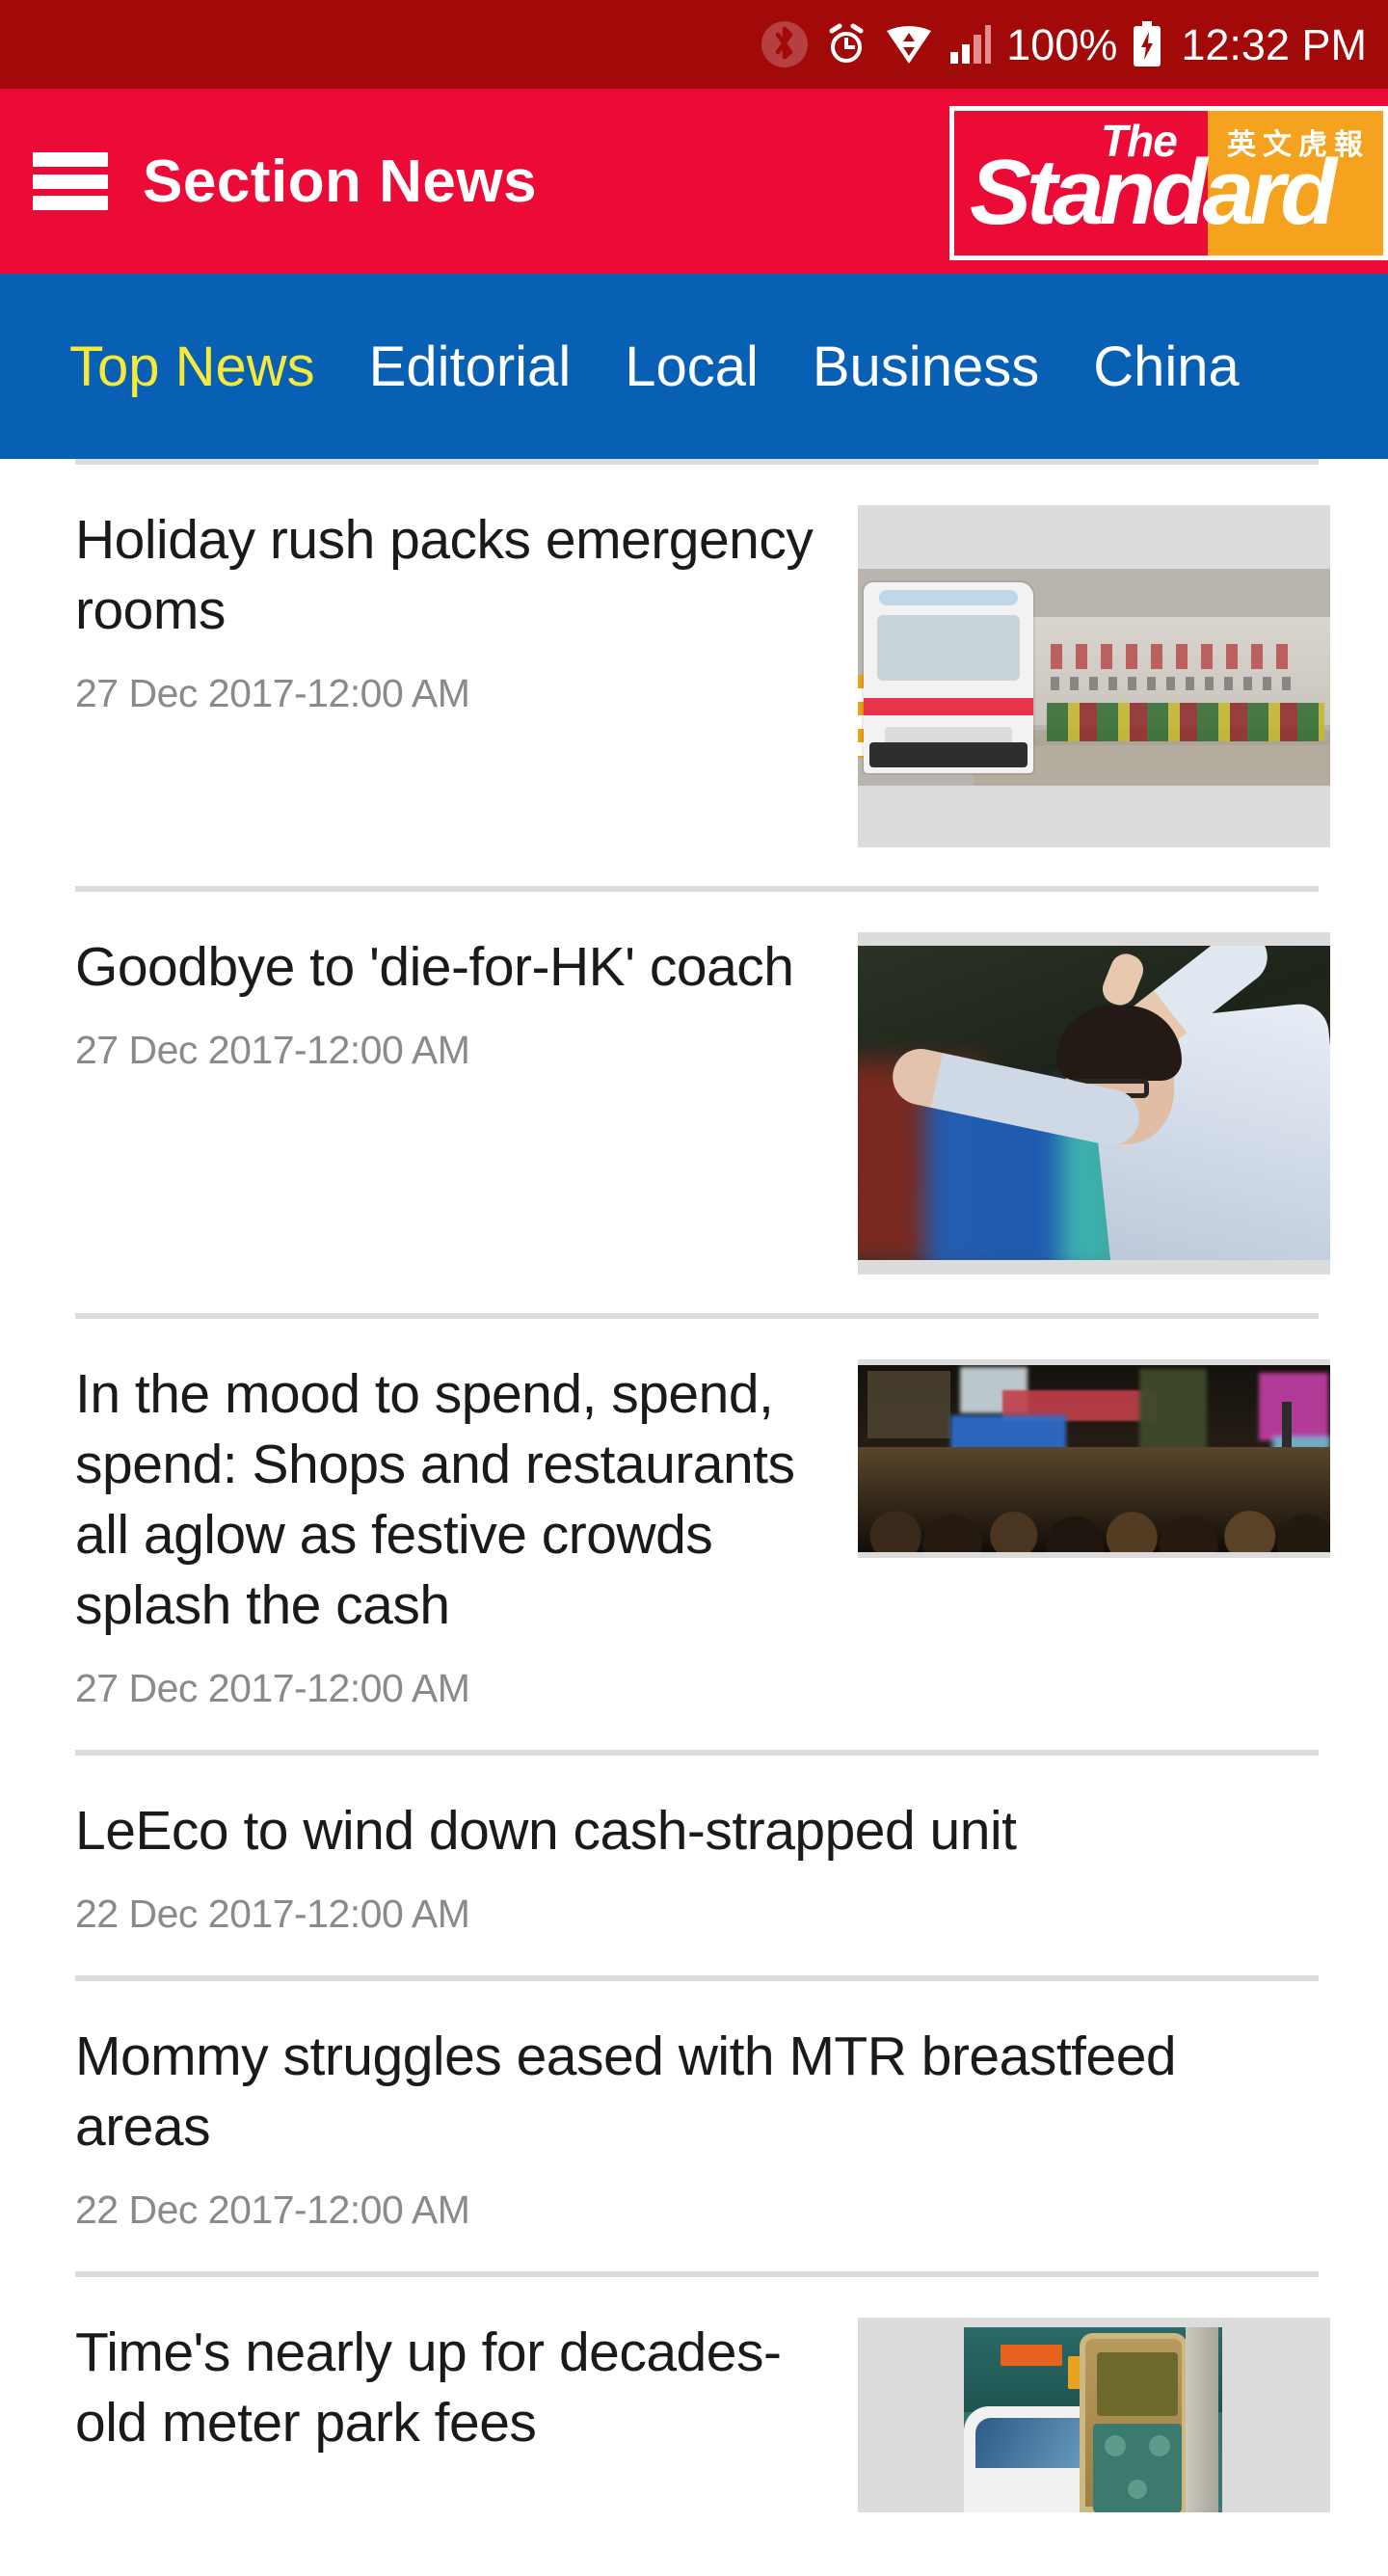 This screenshot has height=2576, width=1388. I want to click on tab-business: Business, so click(926, 367).